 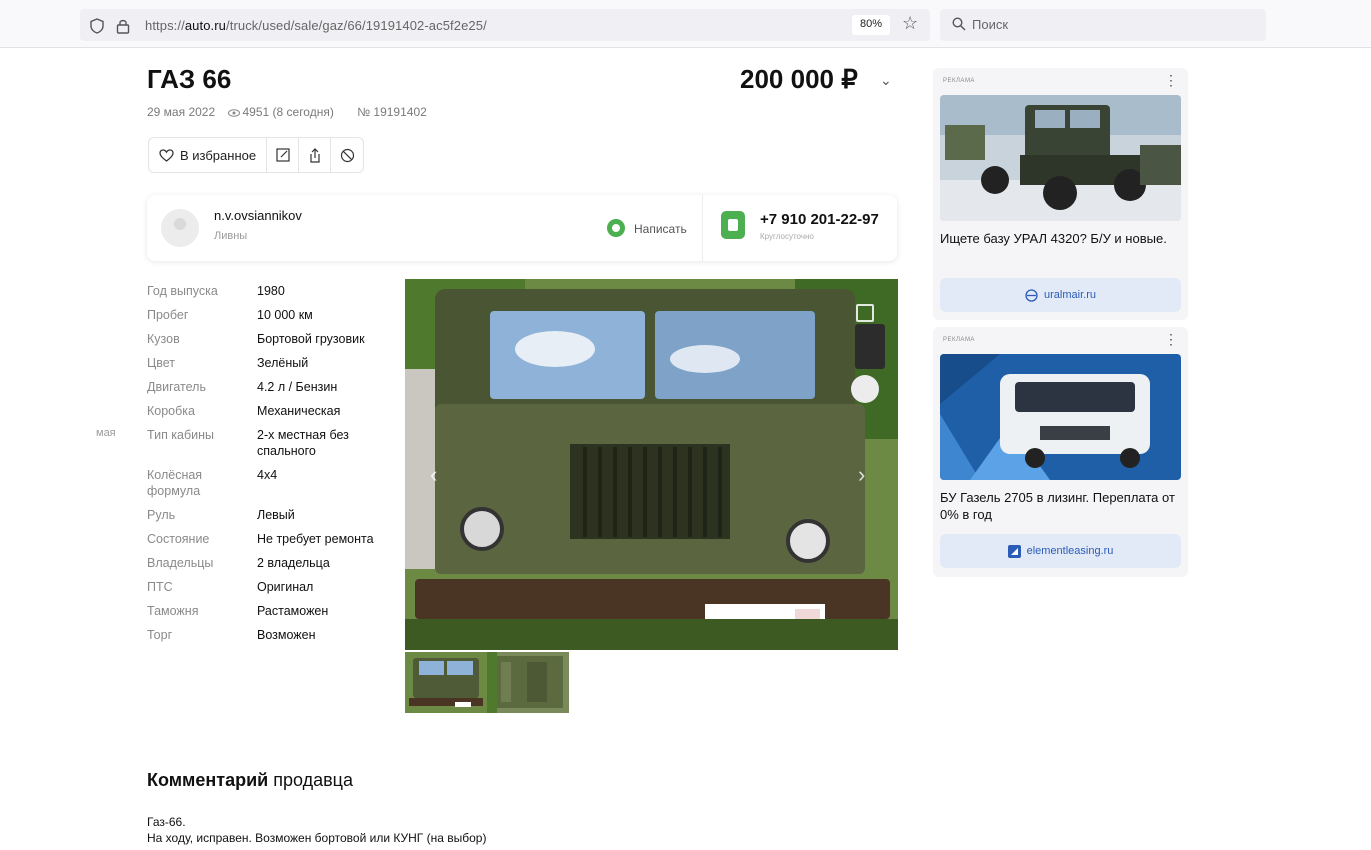 I want to click on spec-label: Торг, so click(x=160, y=635).